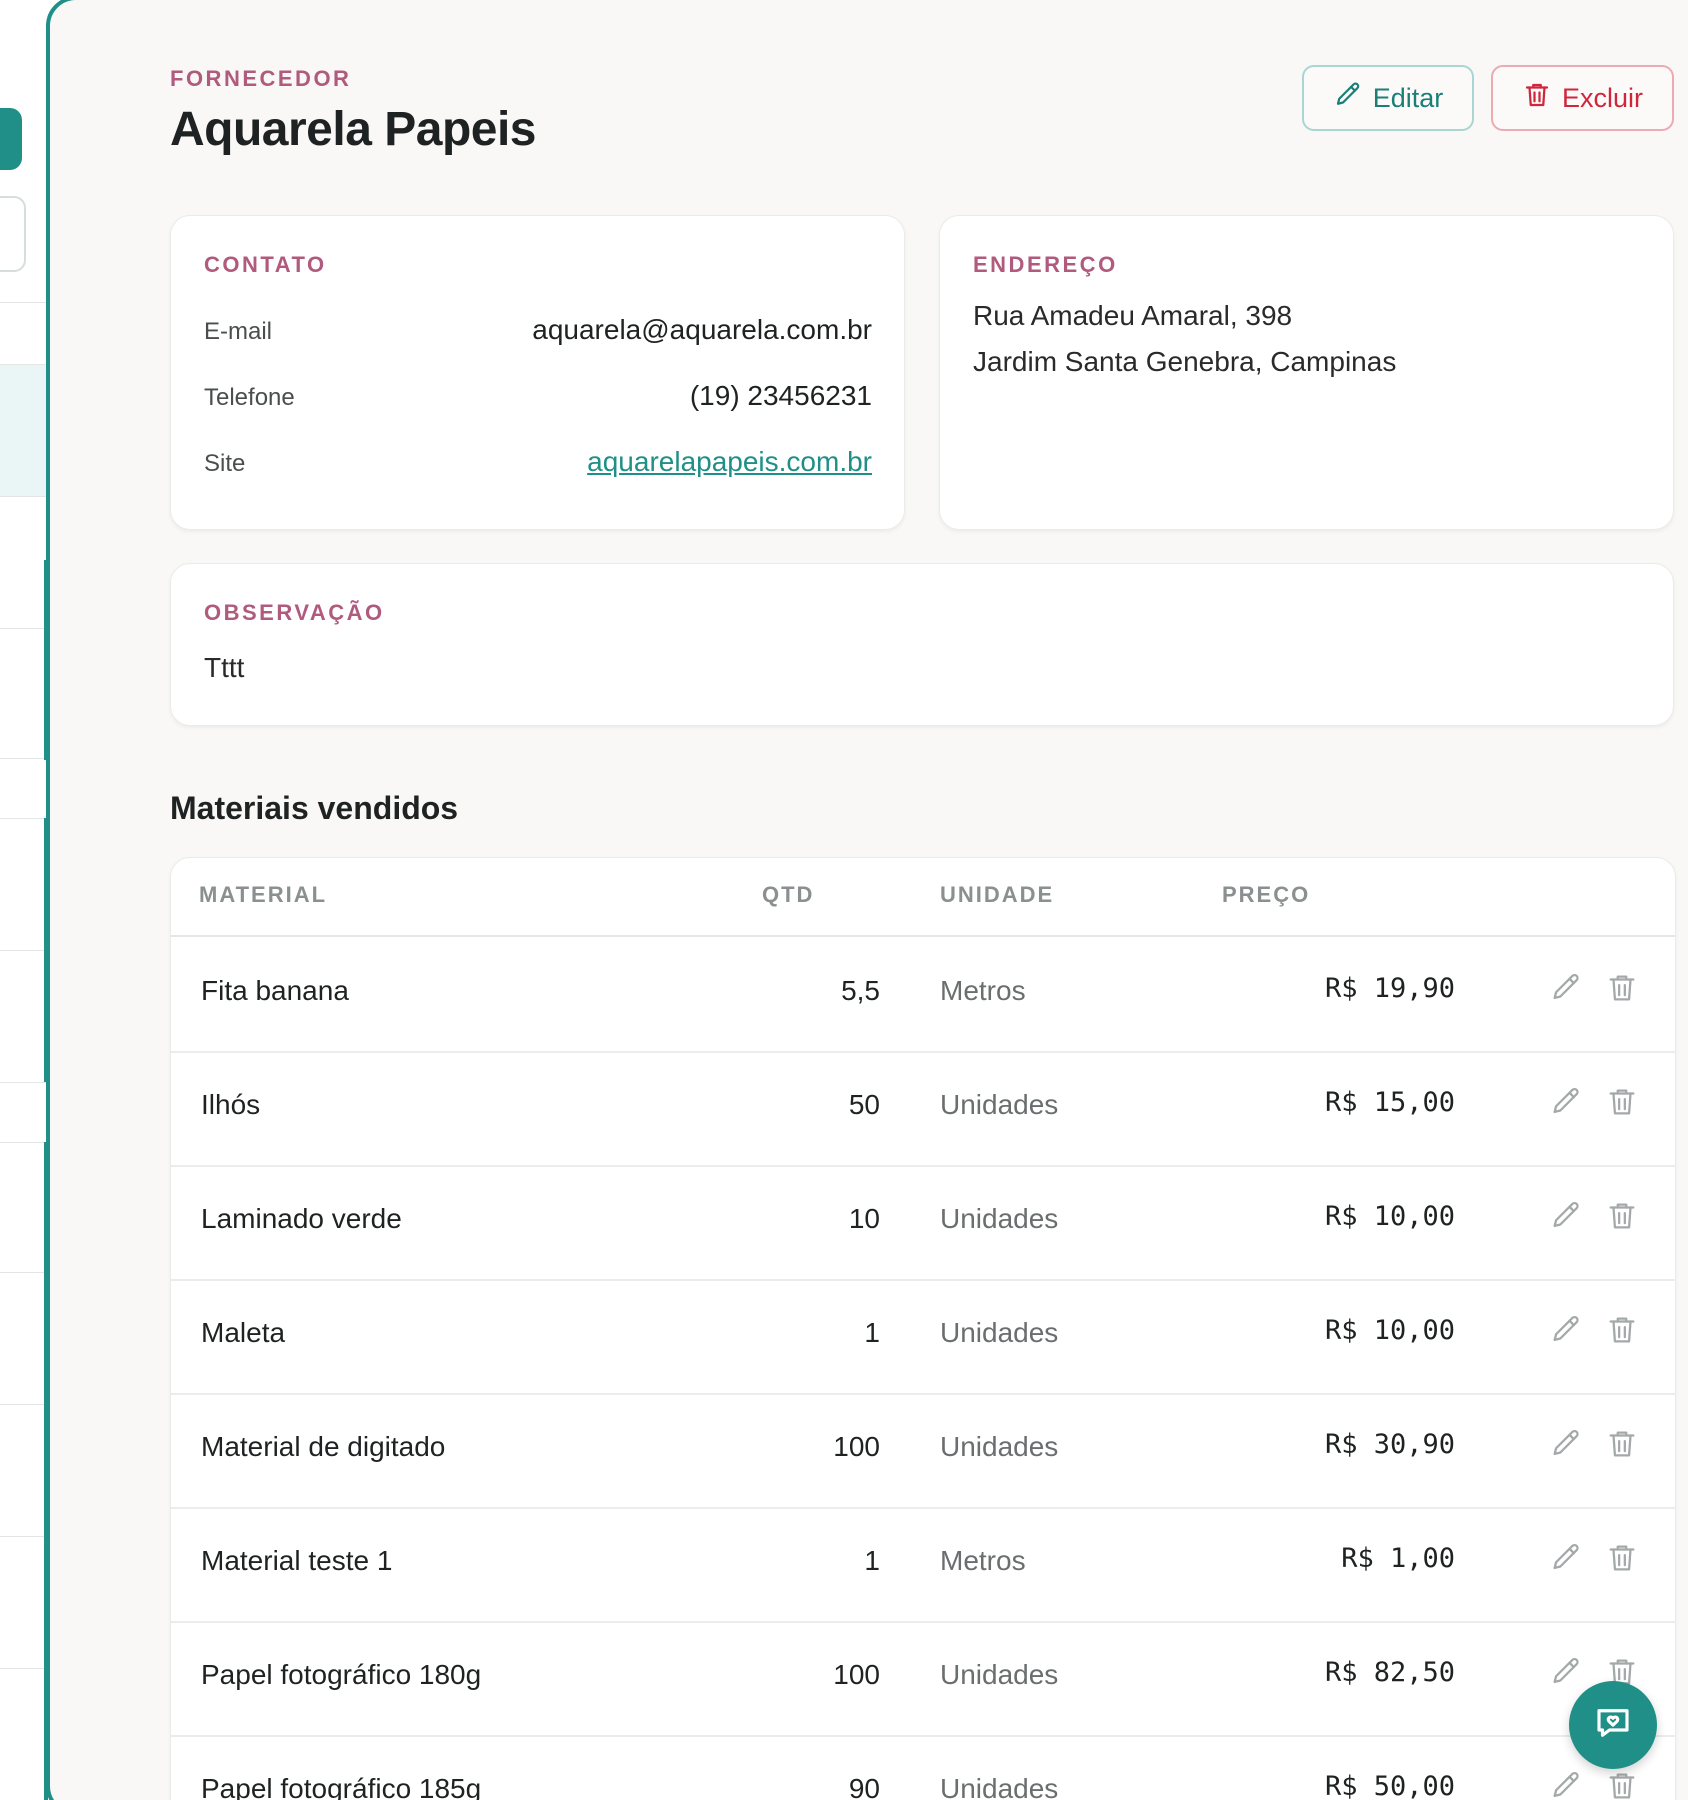 Image resolution: width=1688 pixels, height=1800 pixels. I want to click on table-row: Fita banana 5,5 Metros R$ 19,90, so click(923, 995).